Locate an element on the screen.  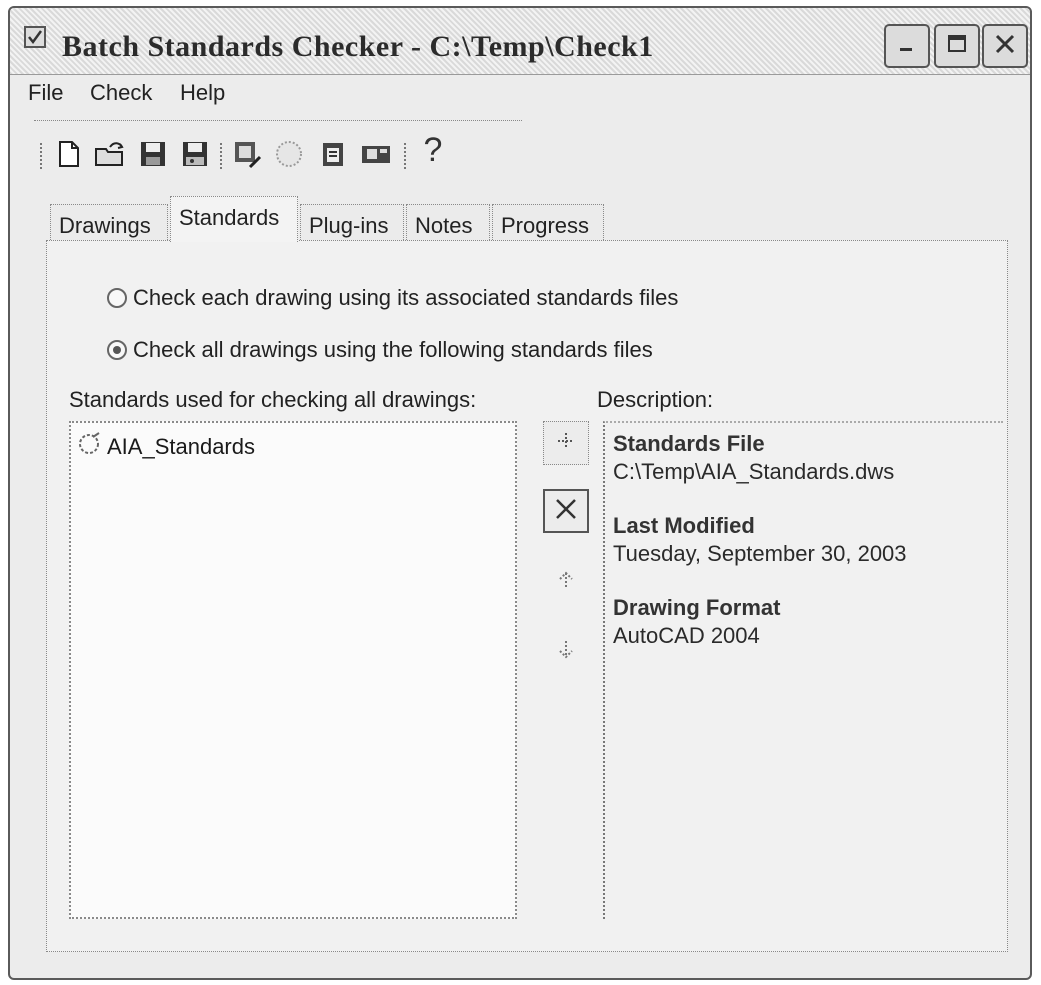
tab-standards: Standards is located at coordinates (234, 219).